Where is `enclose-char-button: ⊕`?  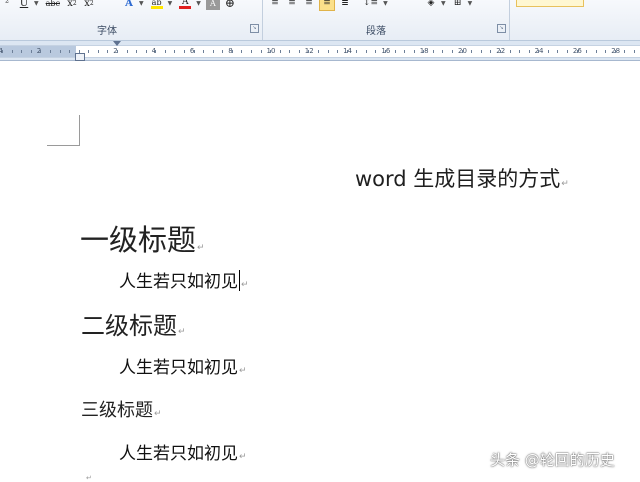
enclose-char-button: ⊕ is located at coordinates (230, 5).